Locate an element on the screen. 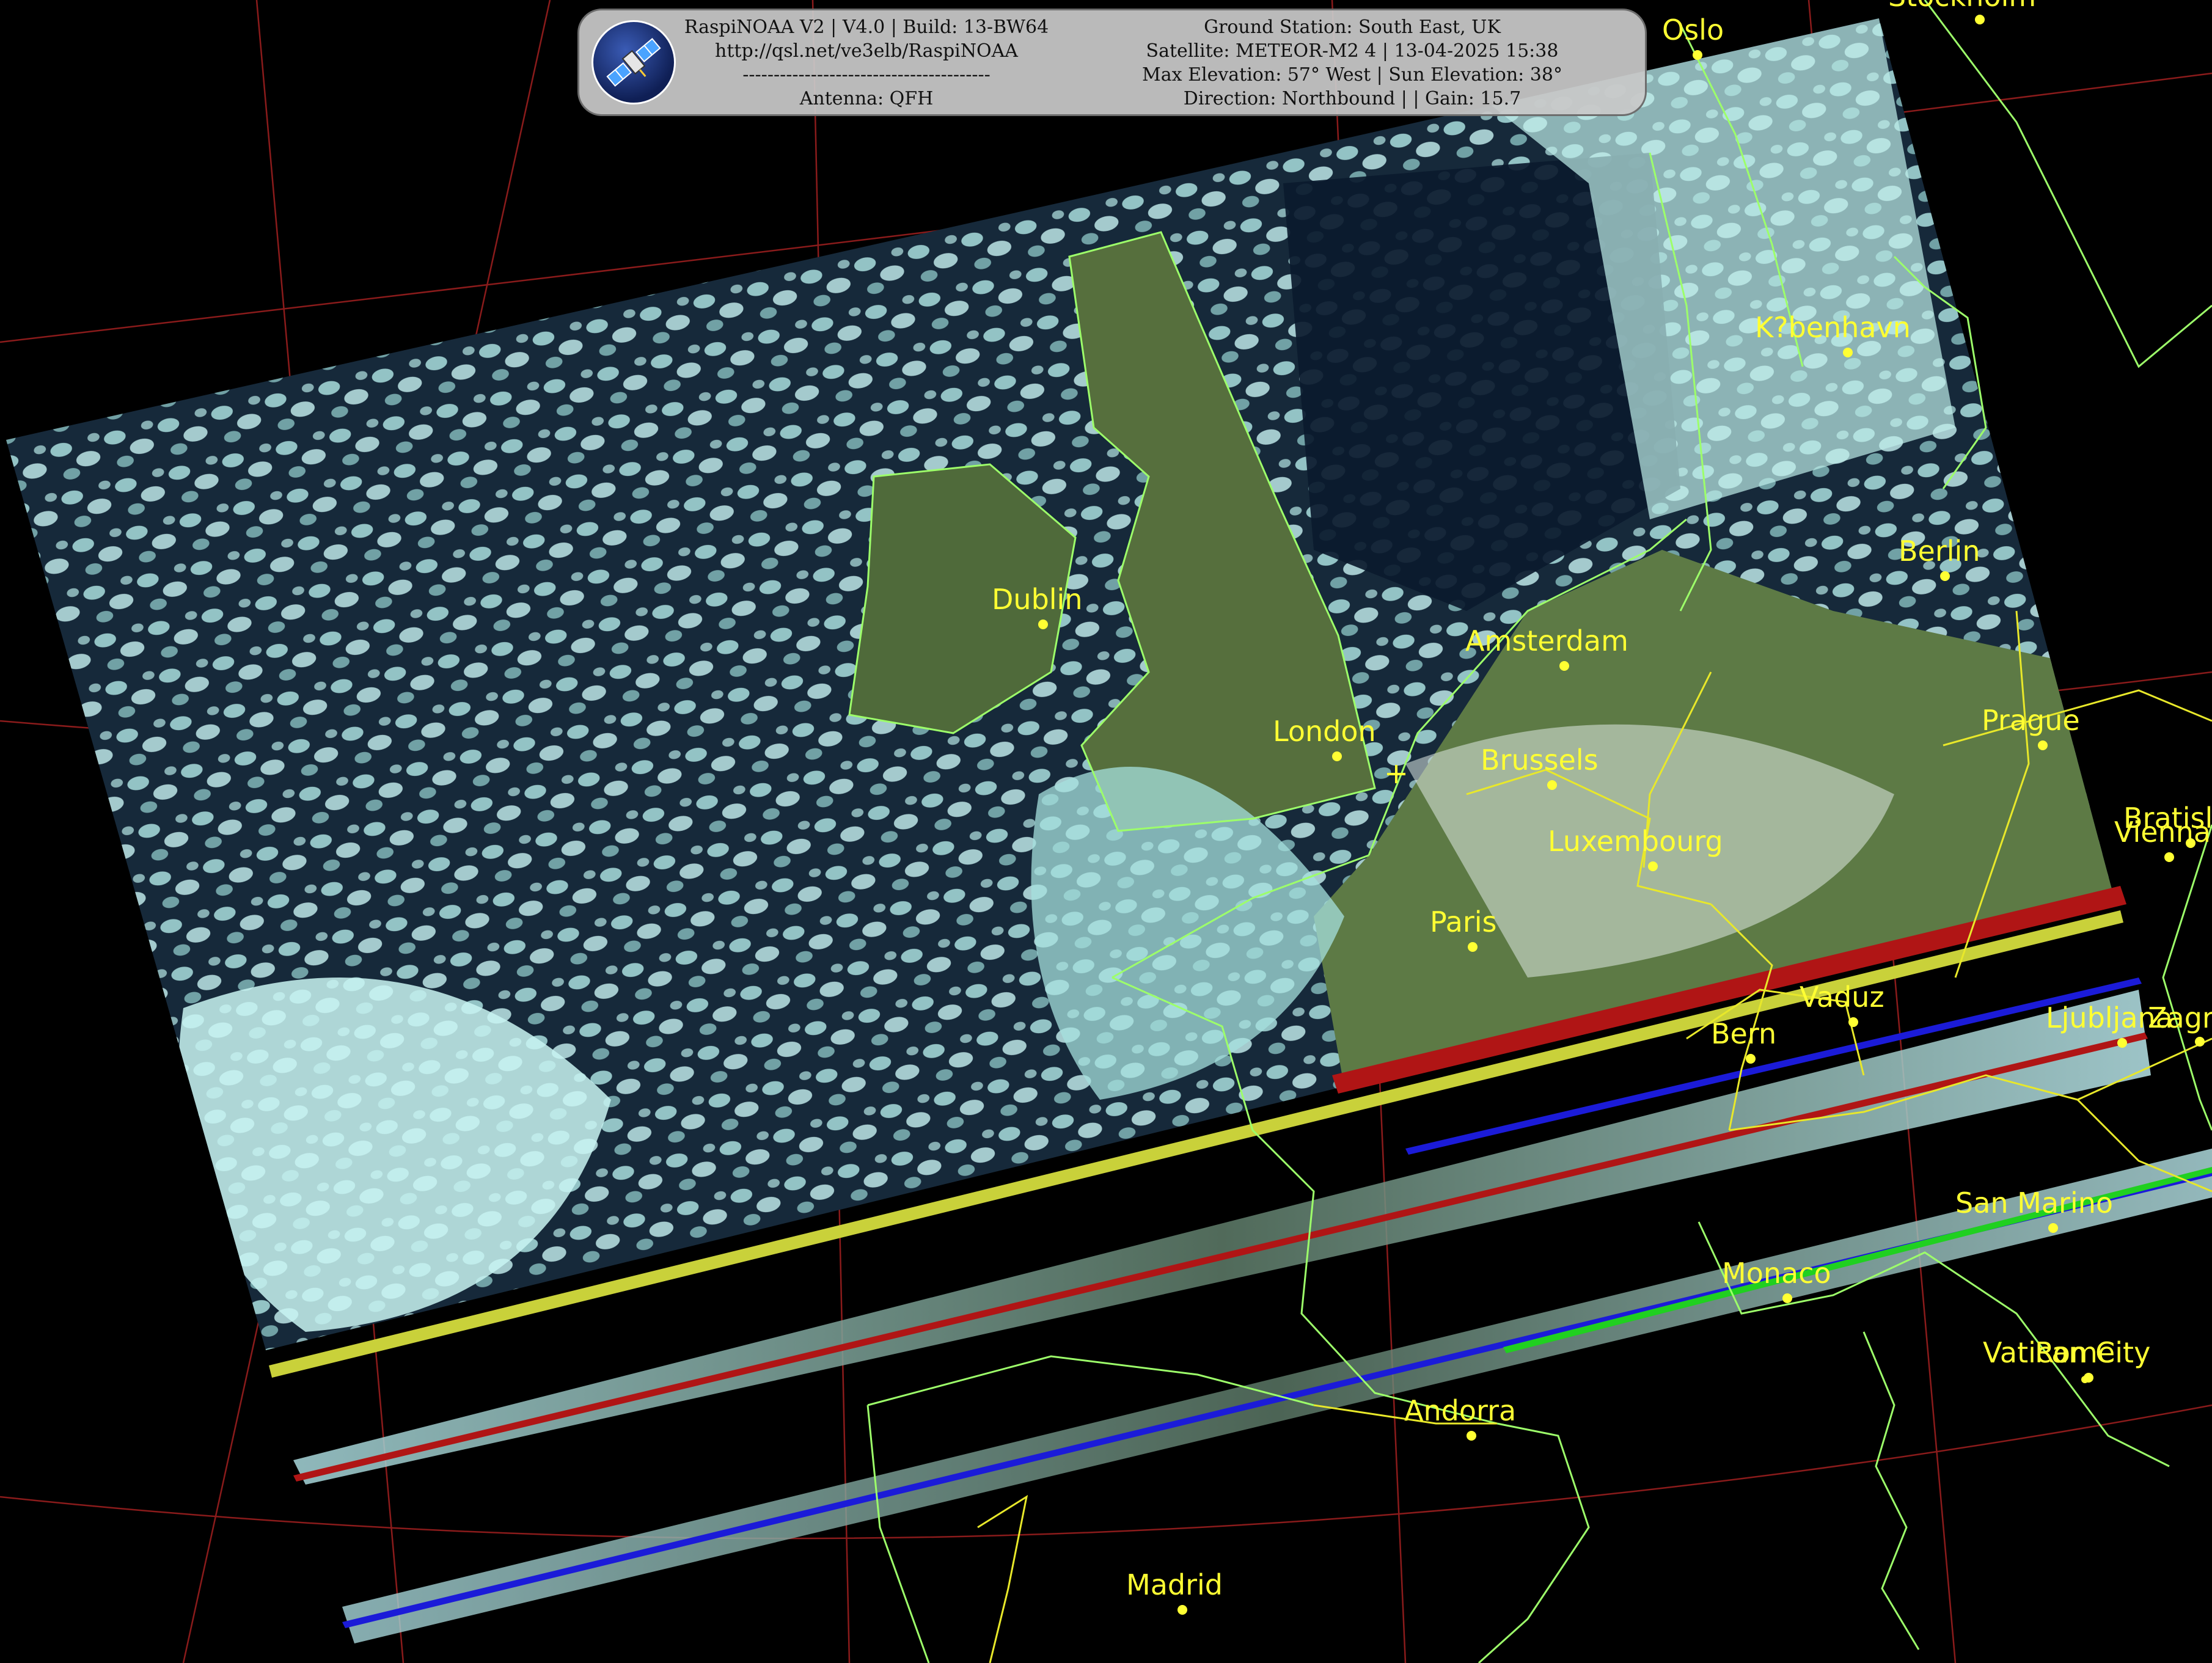 The image size is (2212, 1663). city-bern: Bern is located at coordinates (1743, 1040).